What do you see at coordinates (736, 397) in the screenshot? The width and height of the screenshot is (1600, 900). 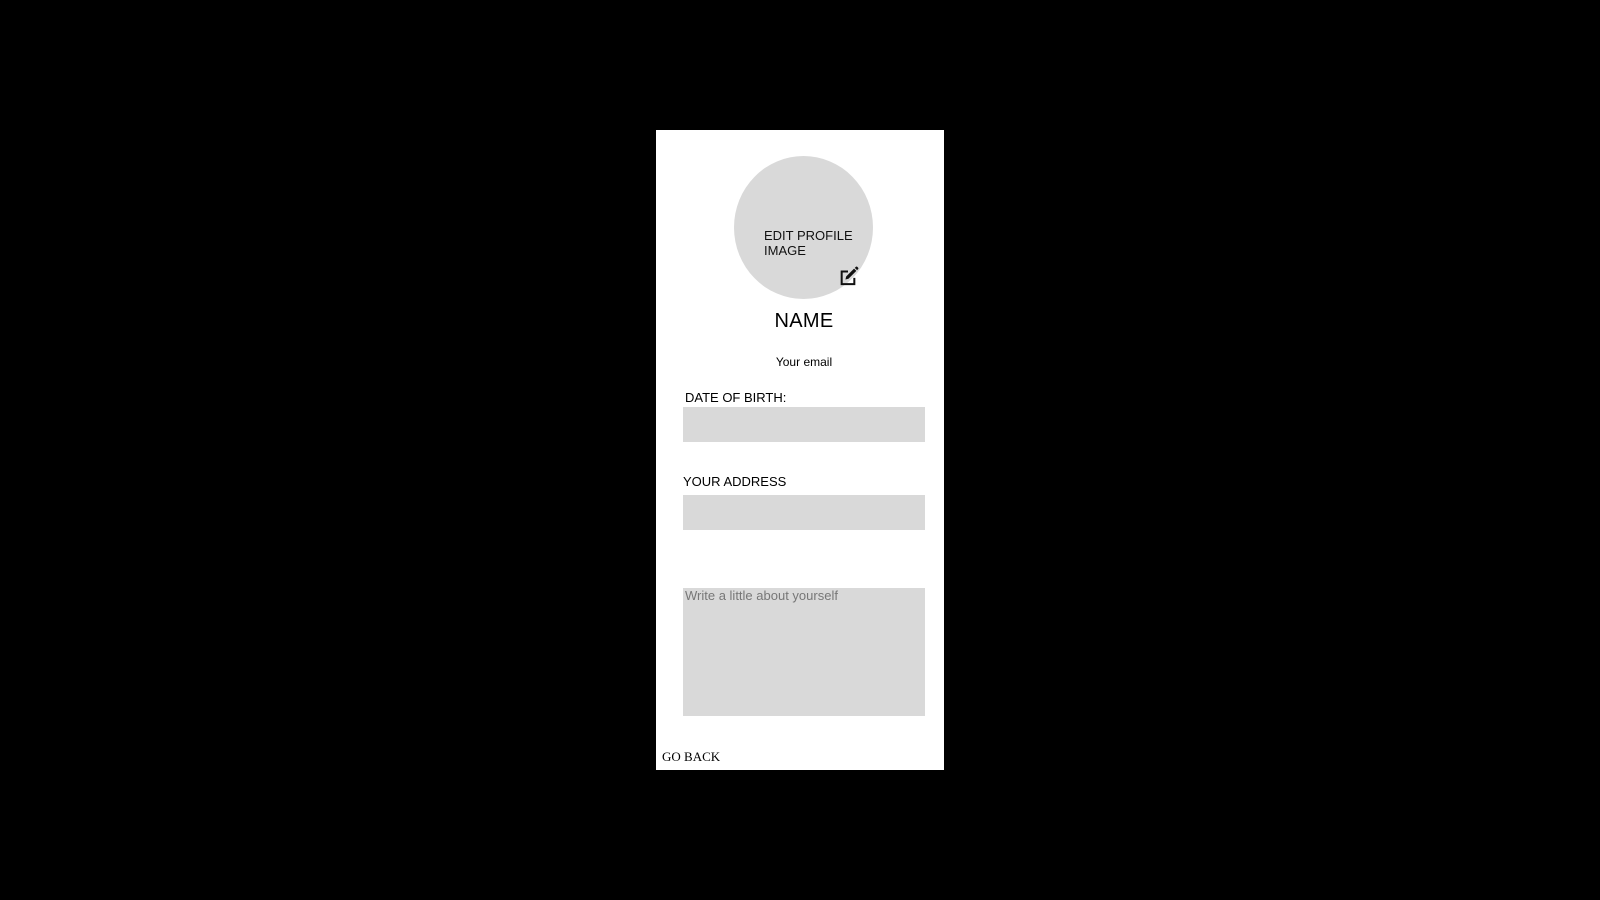 I see `date-of-birth-label: DATE OF BIRTH:` at bounding box center [736, 397].